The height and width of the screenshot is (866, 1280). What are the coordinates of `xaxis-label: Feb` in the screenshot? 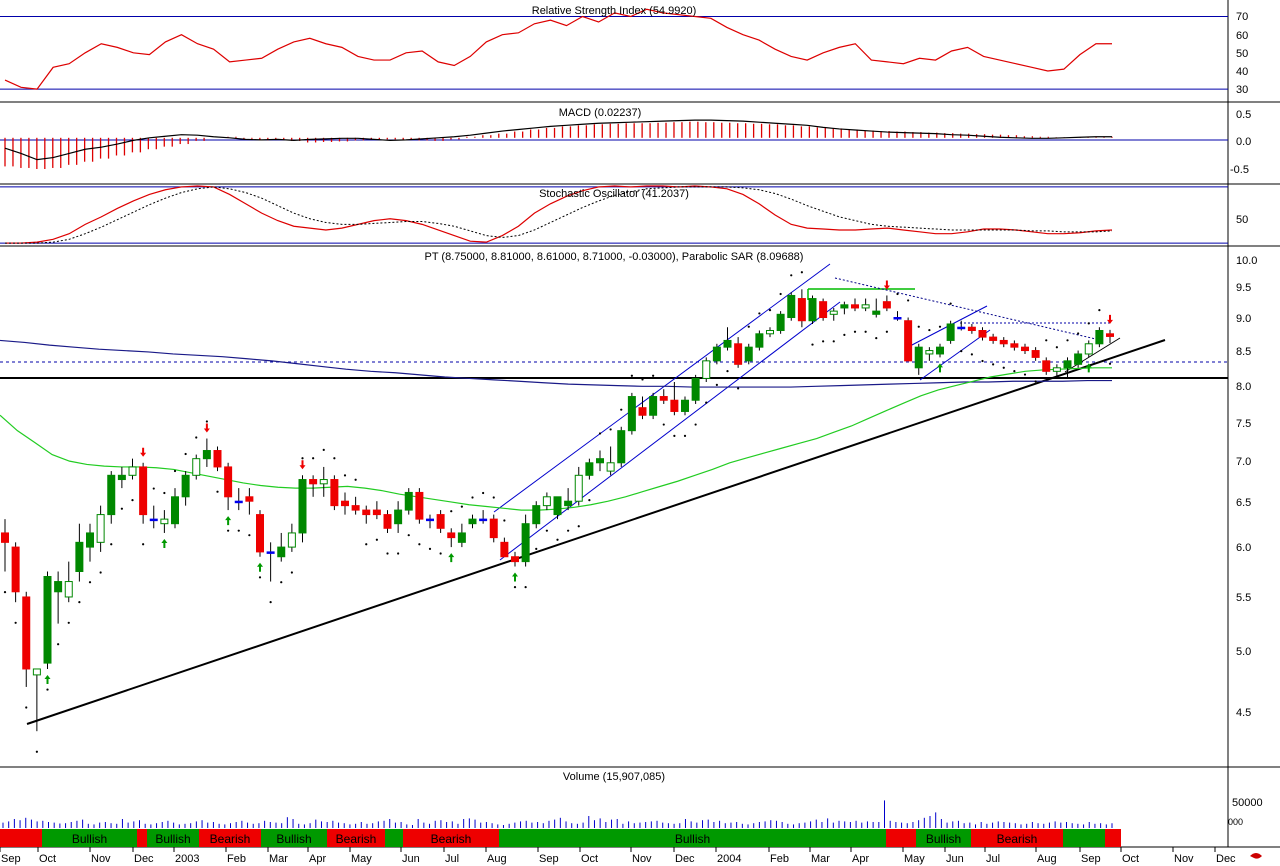 It's located at (779, 859).